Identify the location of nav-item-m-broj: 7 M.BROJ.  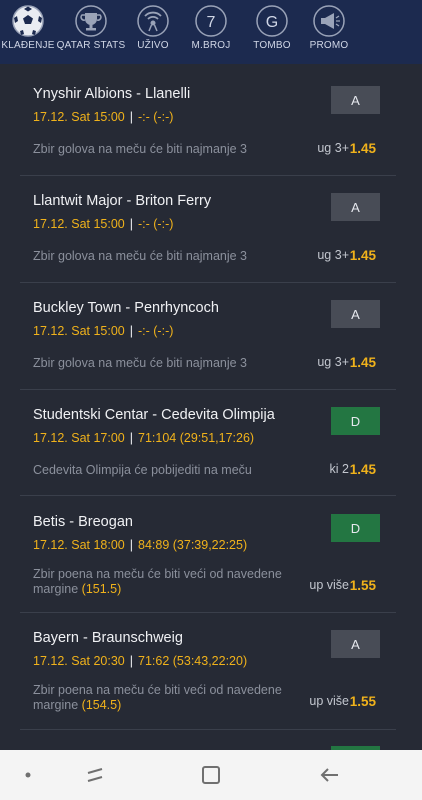
(211, 32).